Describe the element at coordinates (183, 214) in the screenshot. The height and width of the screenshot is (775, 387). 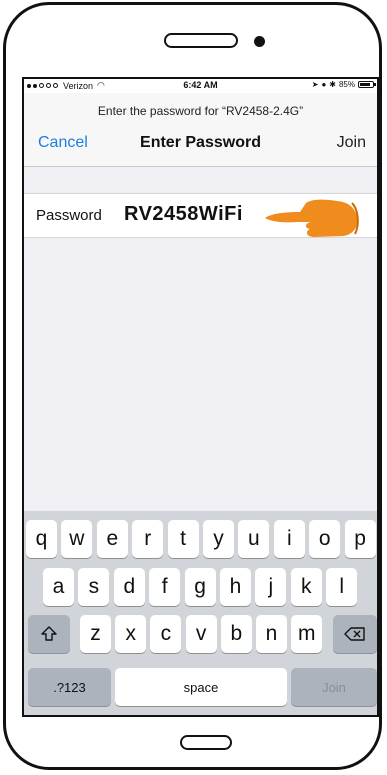
I see `password-input: RV2458WiFi` at that location.